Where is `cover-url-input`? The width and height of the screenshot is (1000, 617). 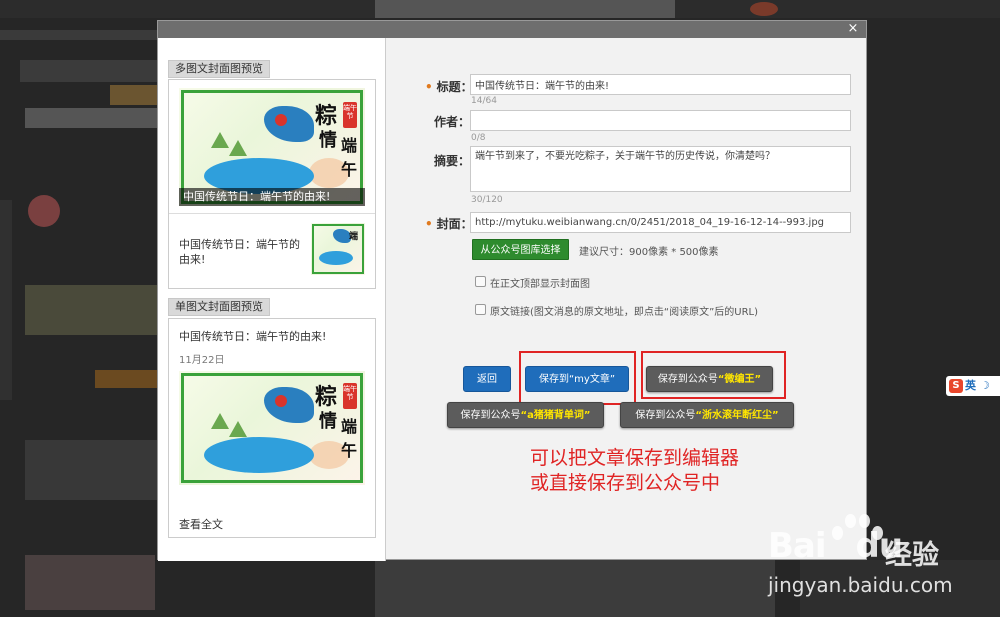 cover-url-input is located at coordinates (660, 222).